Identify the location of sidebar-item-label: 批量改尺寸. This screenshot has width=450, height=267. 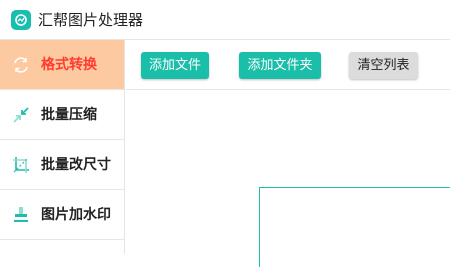
(76, 165).